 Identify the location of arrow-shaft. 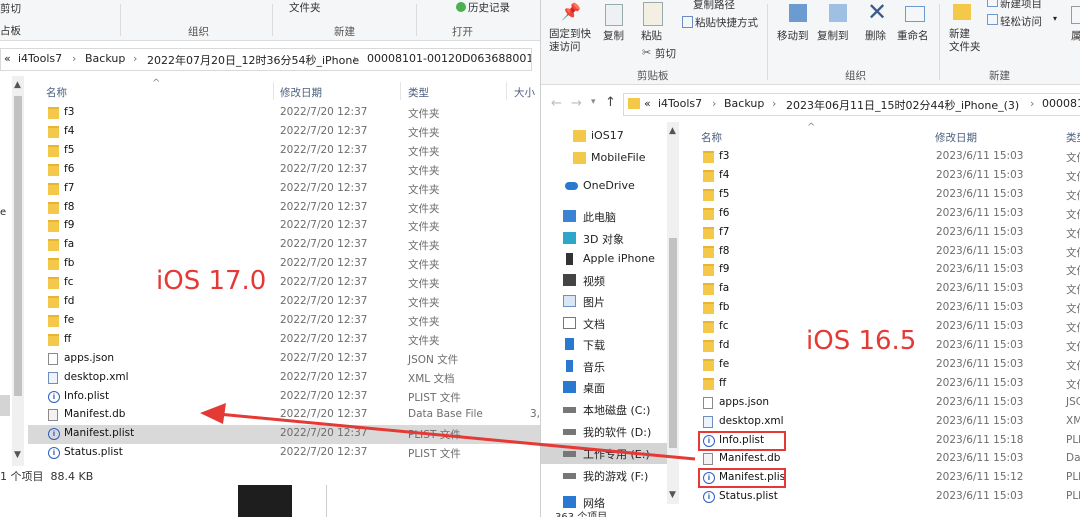
(456, 436).